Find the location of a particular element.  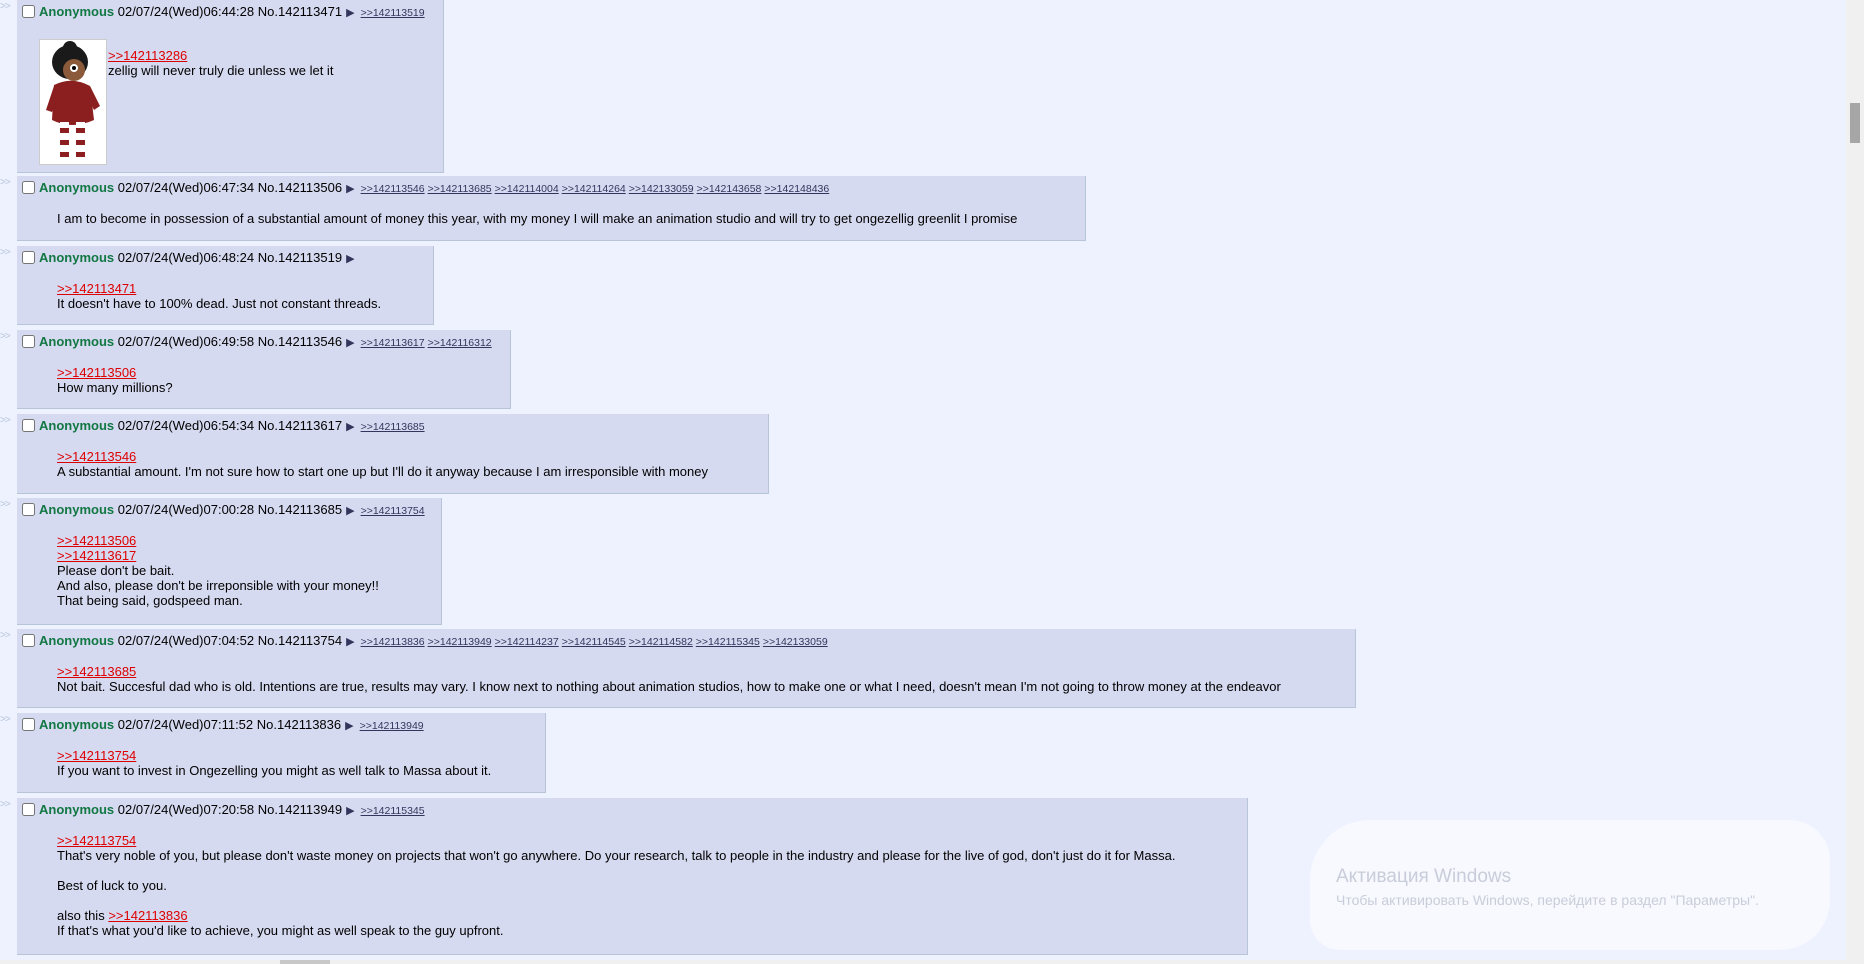

post-image-thumbnail is located at coordinates (73, 102).